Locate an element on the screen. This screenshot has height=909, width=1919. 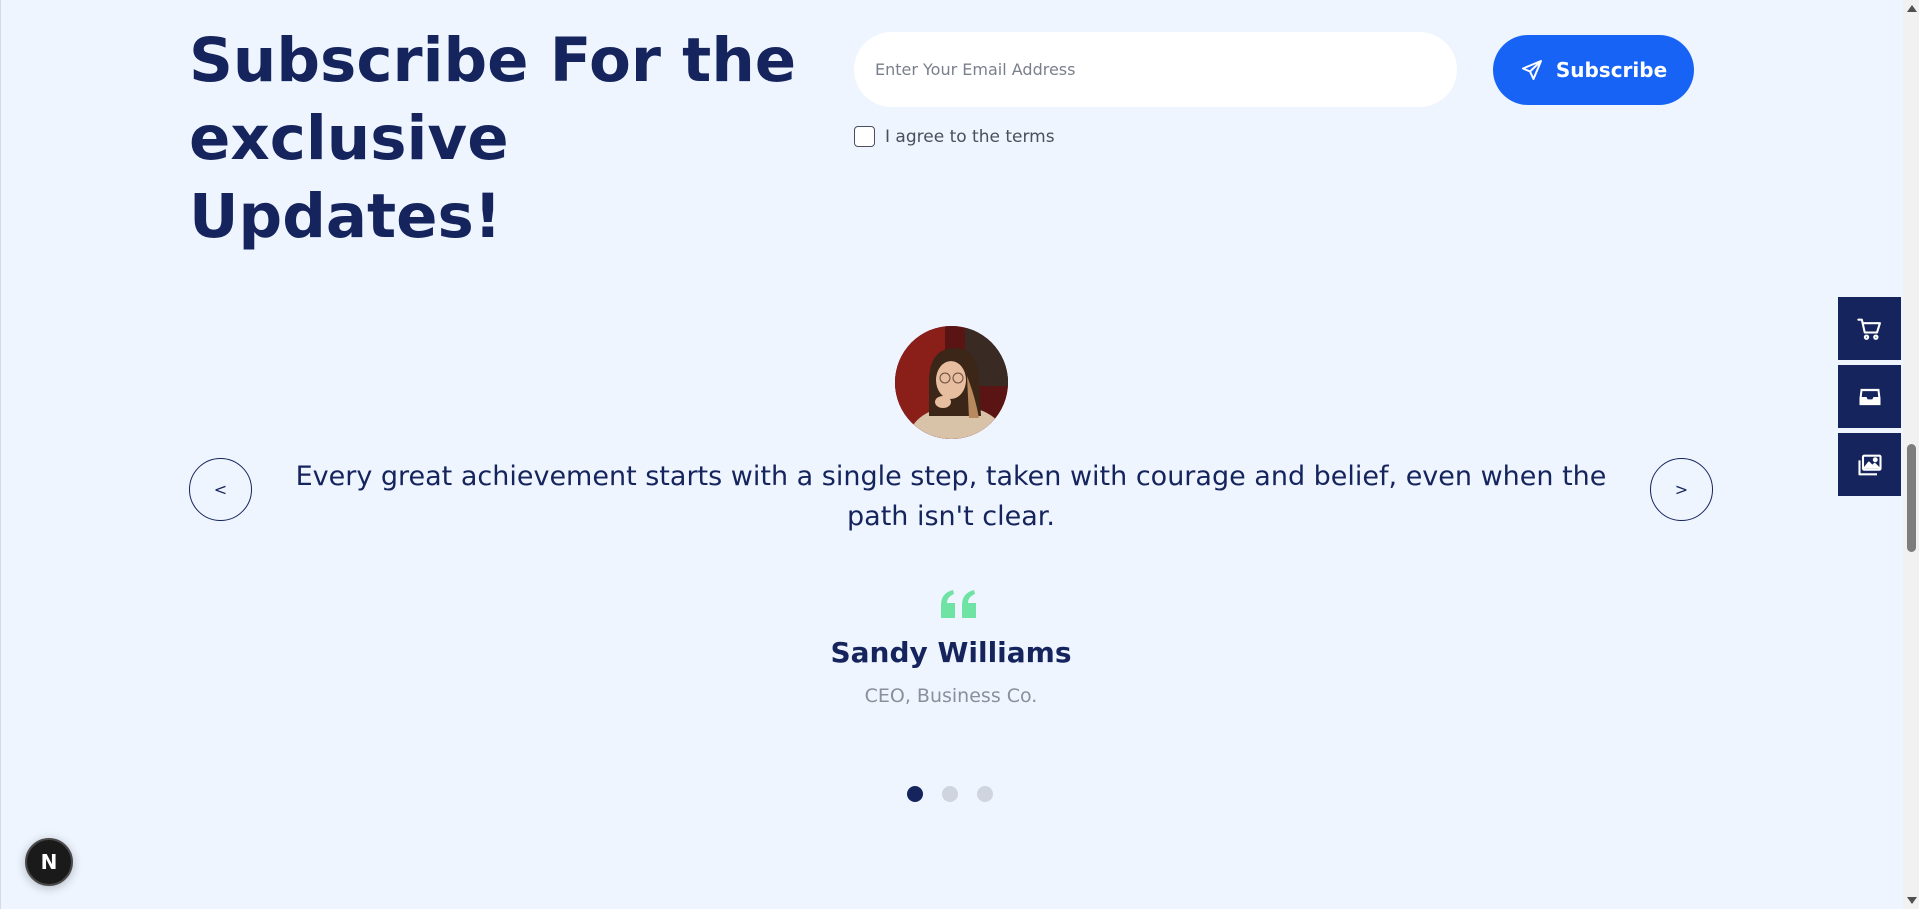
images-icon is located at coordinates (1869, 464).